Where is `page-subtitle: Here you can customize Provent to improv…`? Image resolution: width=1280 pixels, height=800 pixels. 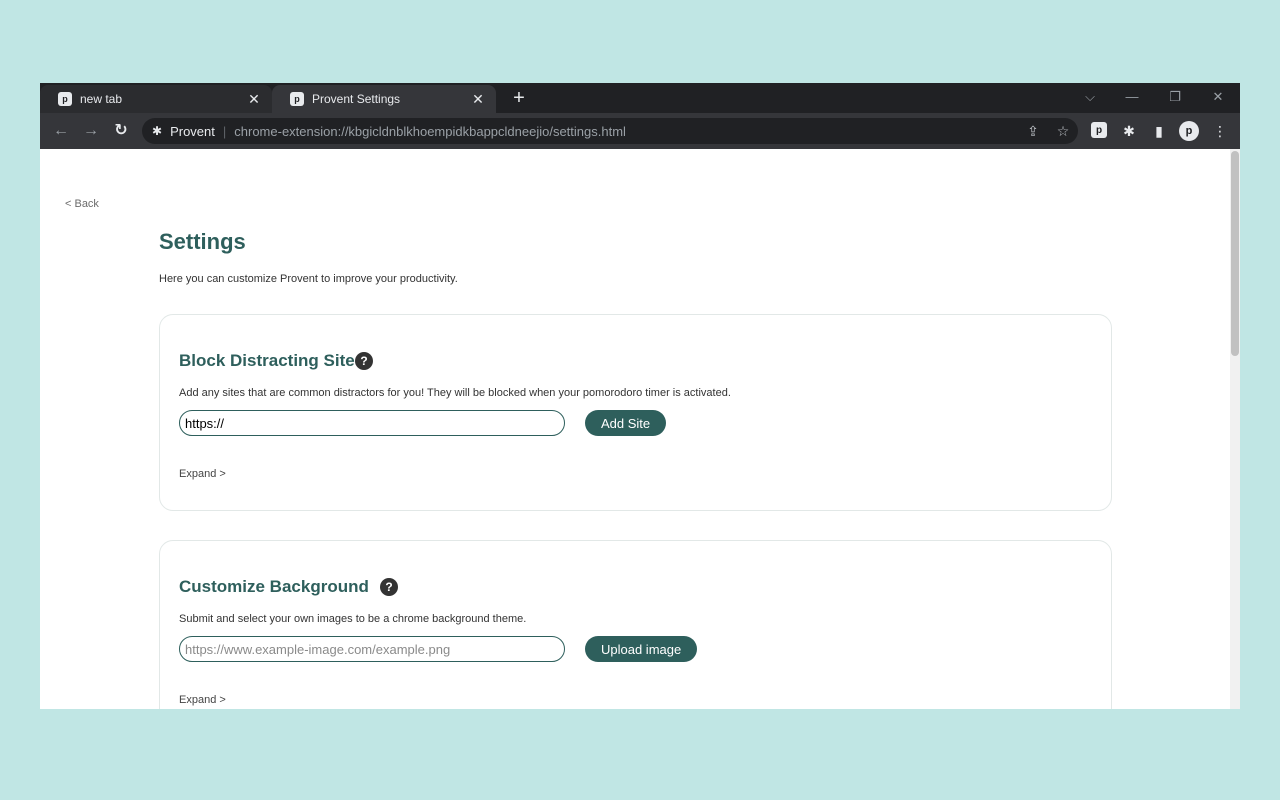 page-subtitle: Here you can customize Provent to improv… is located at coordinates (308, 279).